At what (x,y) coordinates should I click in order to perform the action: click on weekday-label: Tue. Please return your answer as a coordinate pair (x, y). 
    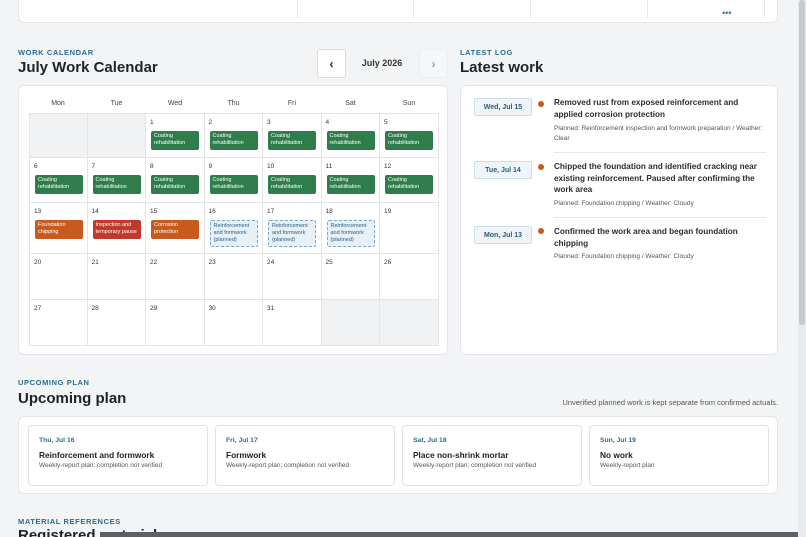
    Looking at the image, I should click on (116, 103).